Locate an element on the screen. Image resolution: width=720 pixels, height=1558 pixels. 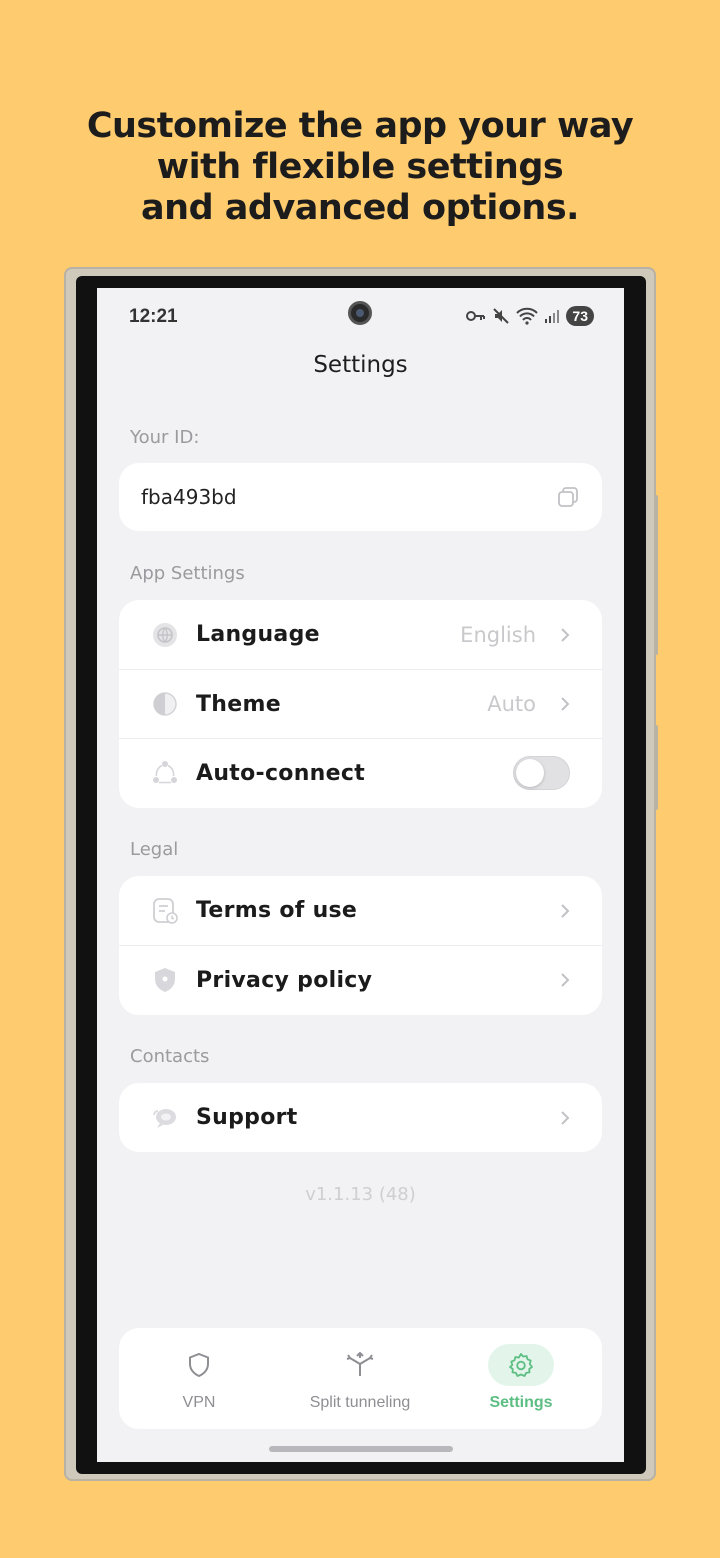
headline-line-2: with flexible settings is located at coordinates (360, 167).